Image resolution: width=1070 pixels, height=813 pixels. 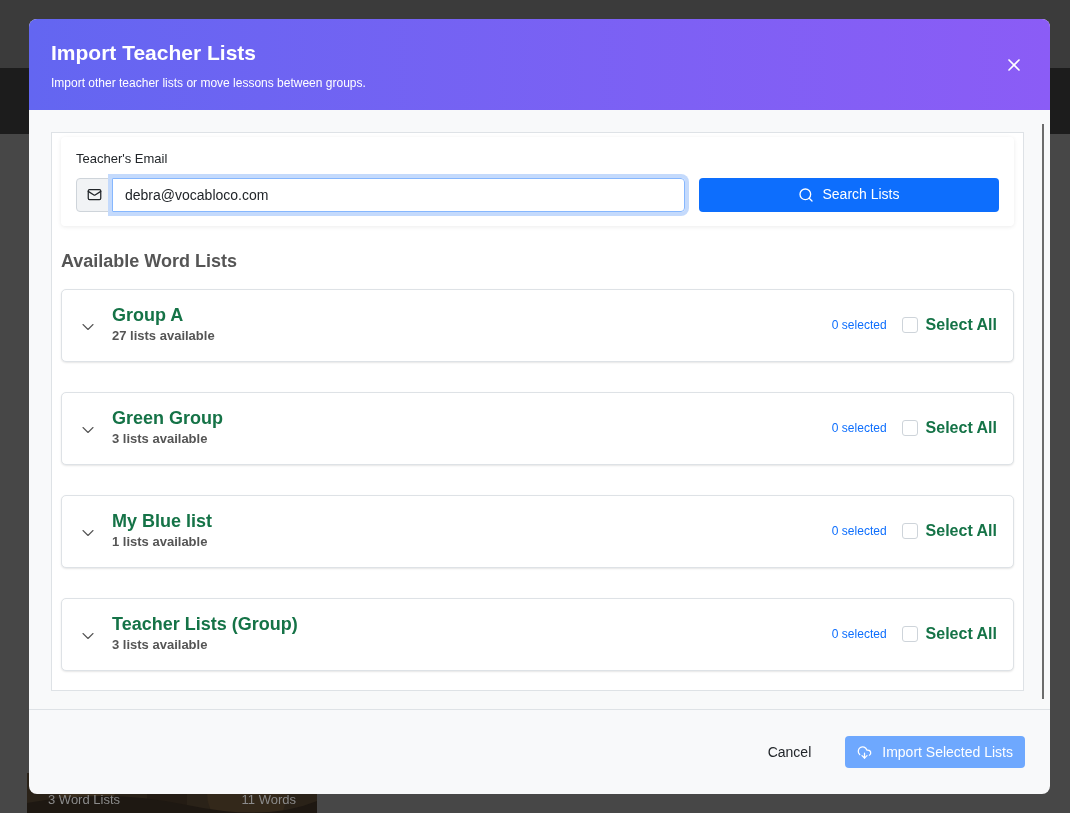 I want to click on scrollbar, so click(x=1043, y=411).